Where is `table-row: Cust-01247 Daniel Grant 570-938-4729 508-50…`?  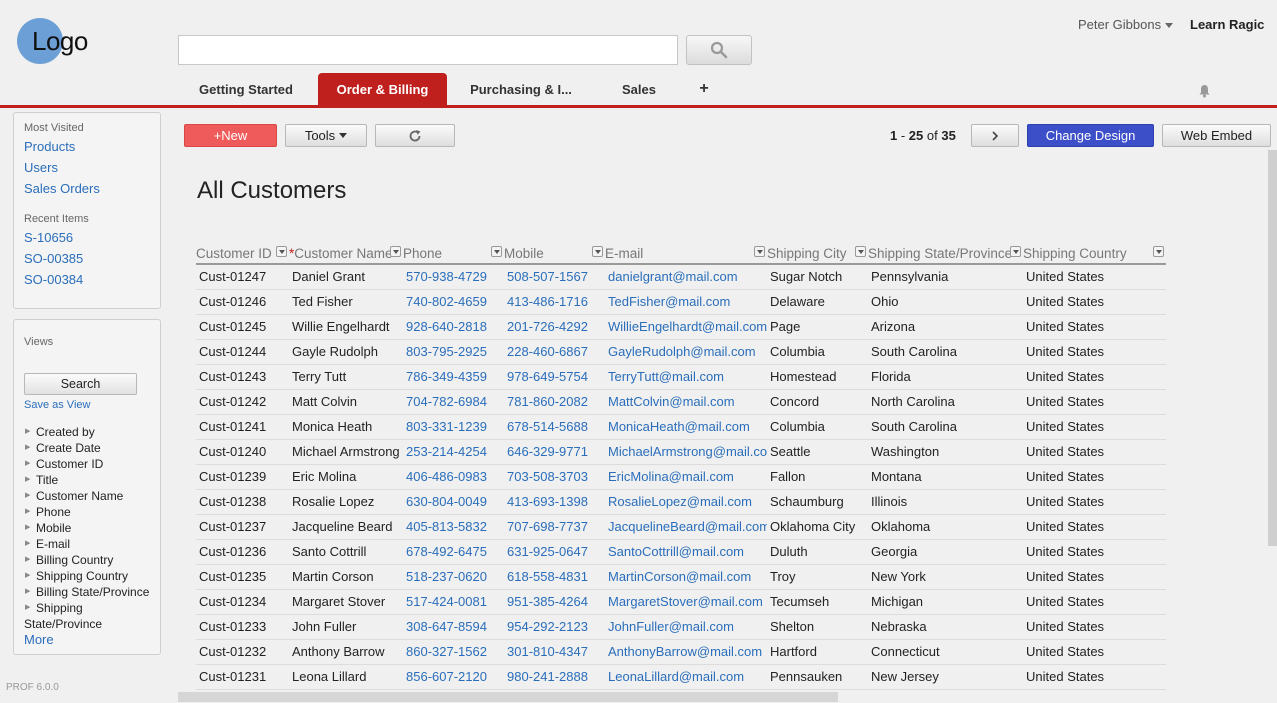 table-row: Cust-01247 Daniel Grant 570-938-4729 508-50… is located at coordinates (681, 277).